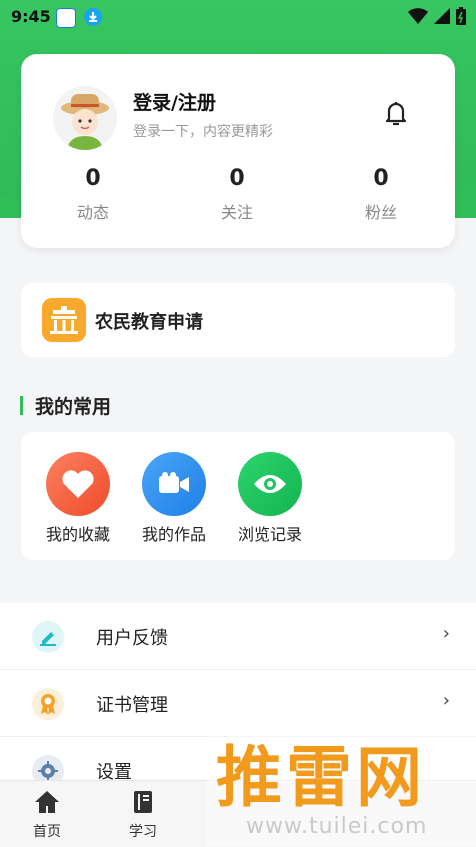 The width and height of the screenshot is (476, 847). I want to click on stat-following: 0 关注, so click(237, 194).